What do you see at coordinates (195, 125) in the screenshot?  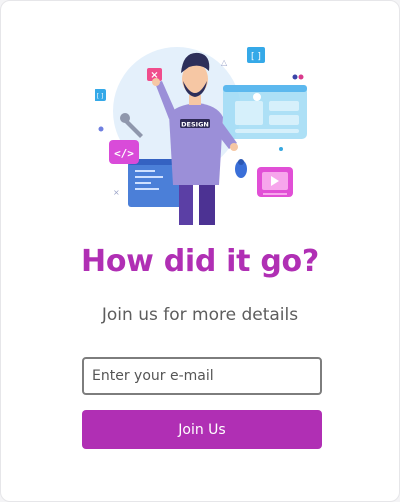 I see `svg-text: DESIGN` at bounding box center [195, 125].